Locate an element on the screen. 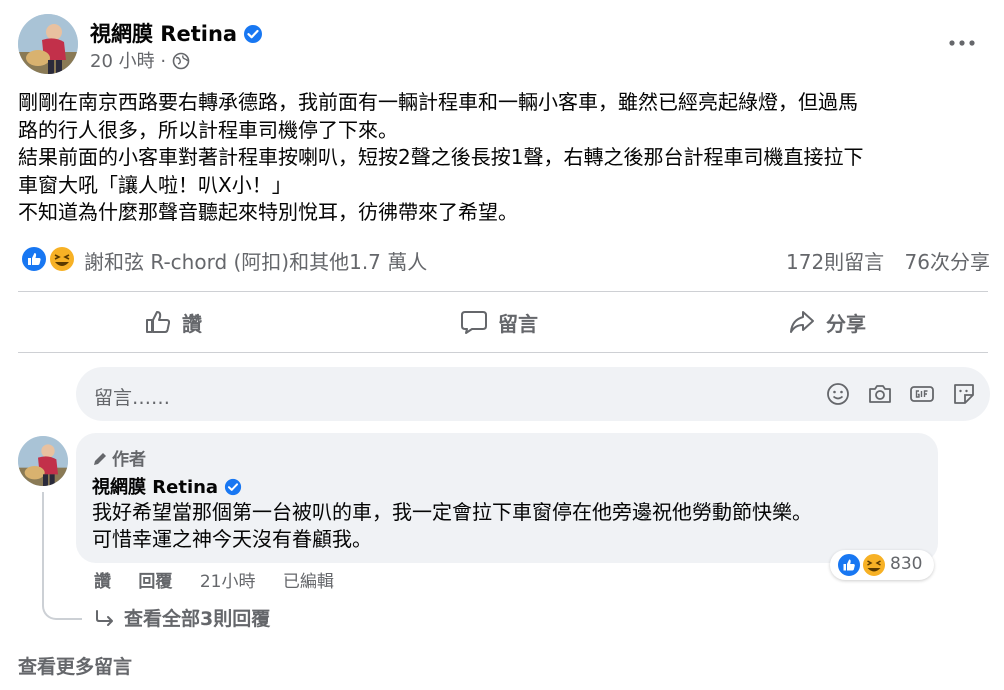 This screenshot has height=690, width=1004. post-stats: 172則留言 76次分享 is located at coordinates (881, 260).